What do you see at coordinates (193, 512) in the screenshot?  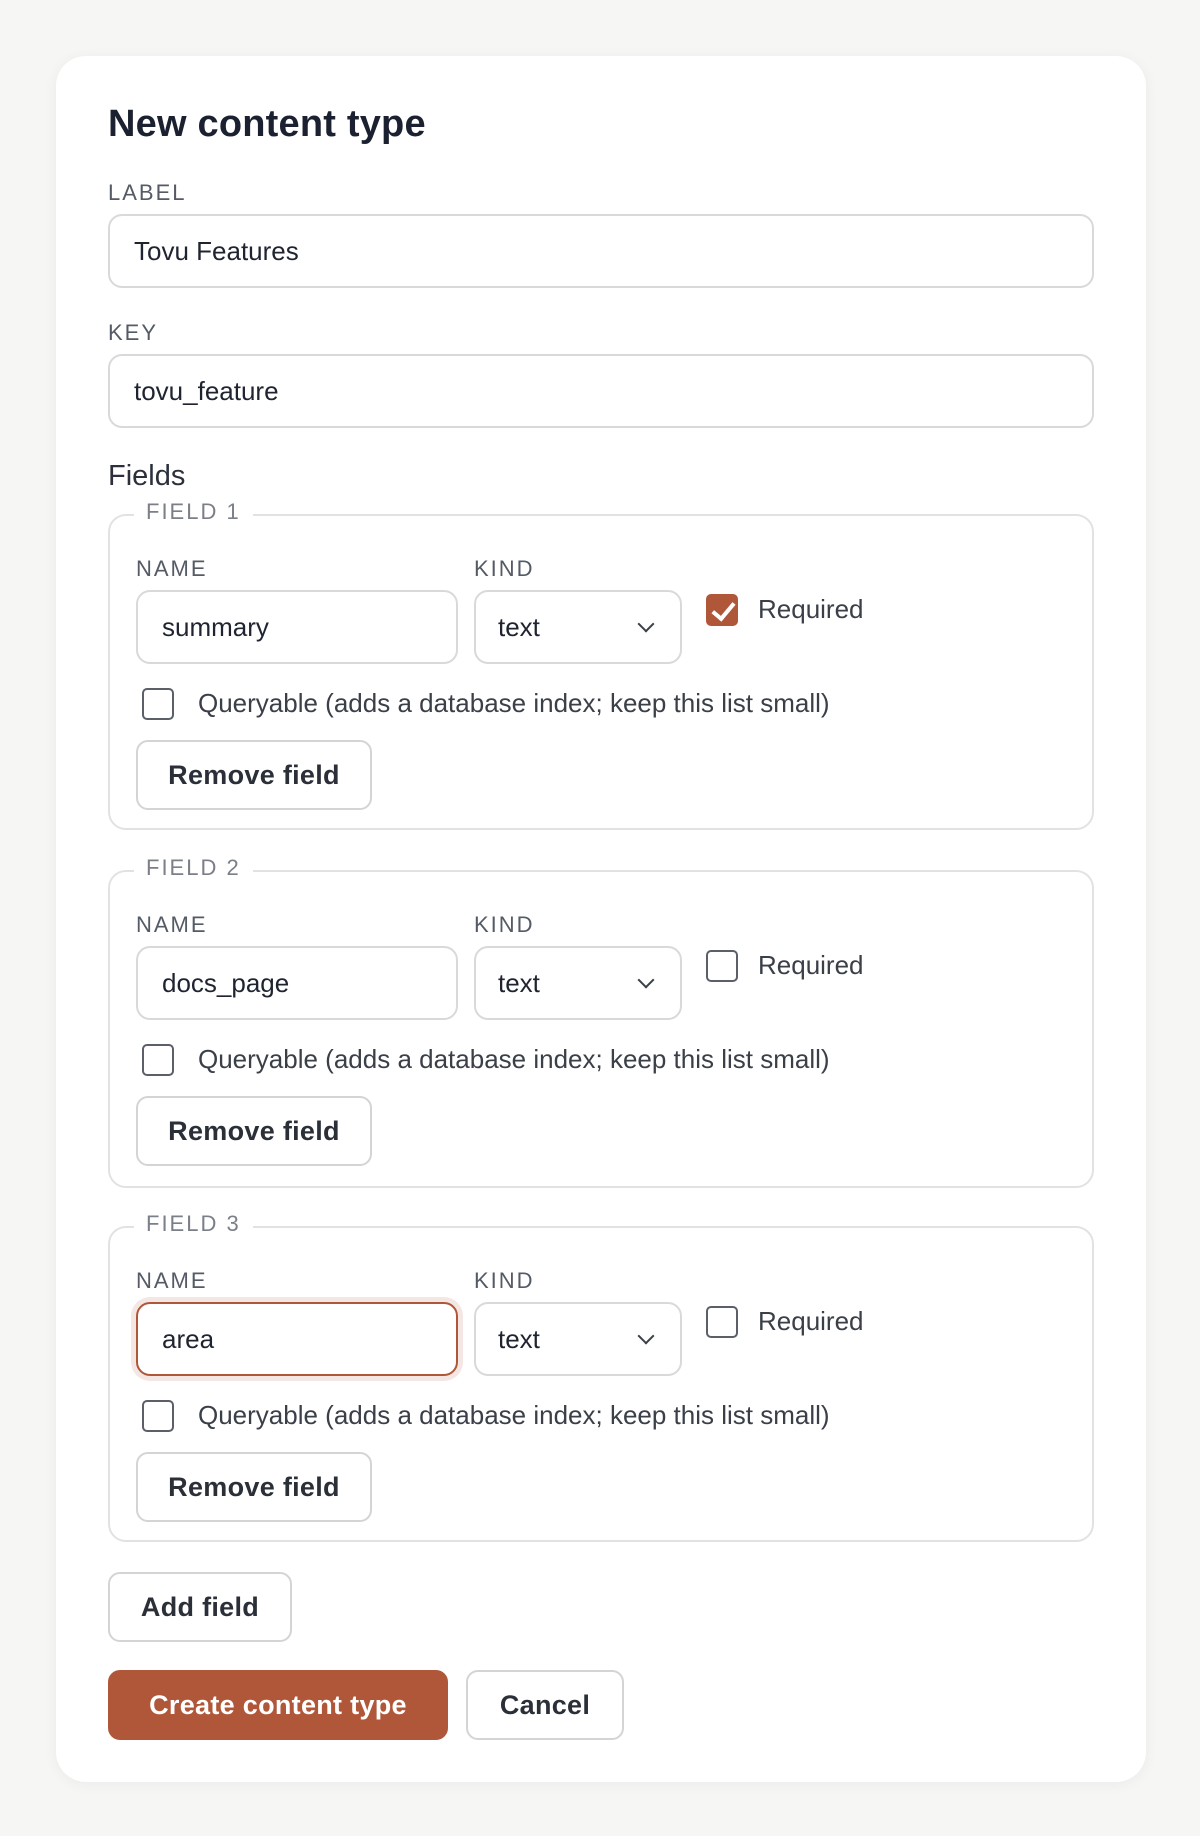 I see `field-legend: FIELD 1` at bounding box center [193, 512].